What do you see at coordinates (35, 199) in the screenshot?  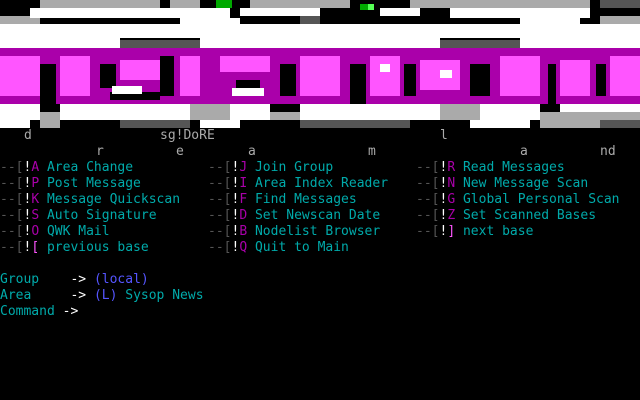 I see `menu-hotkey: K` at bounding box center [35, 199].